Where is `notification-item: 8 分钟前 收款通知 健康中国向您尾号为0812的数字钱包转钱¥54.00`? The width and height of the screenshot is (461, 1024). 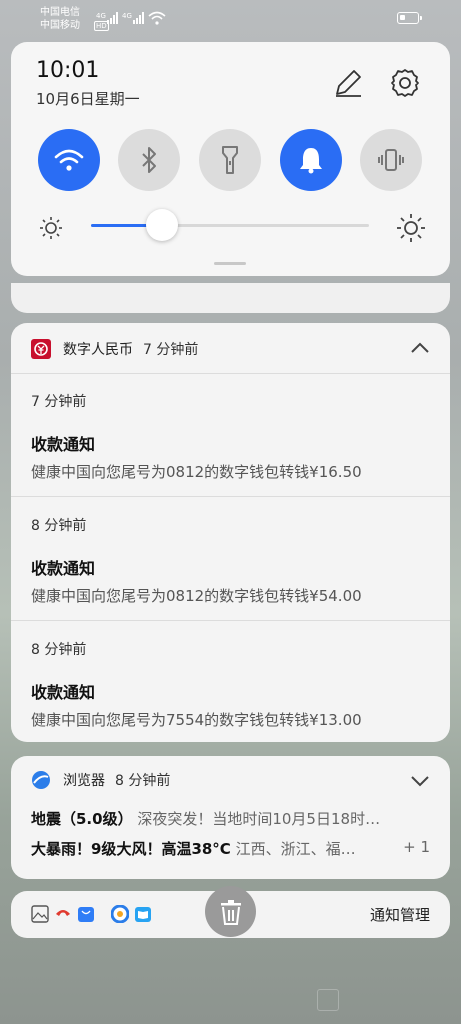
notification-item: 8 分钟前 收款通知 健康中国向您尾号为0812的数字钱包转钱¥54.00 is located at coordinates (234, 560).